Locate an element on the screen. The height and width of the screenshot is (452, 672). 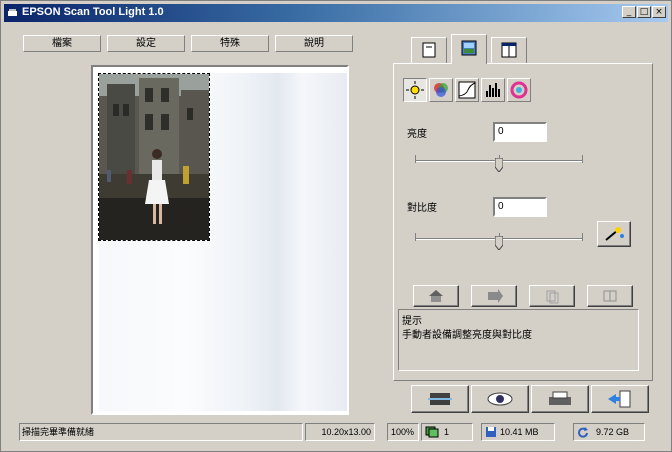
menu-bar: 檔案 設定 特殊 說明 is located at coordinates (188, 43).